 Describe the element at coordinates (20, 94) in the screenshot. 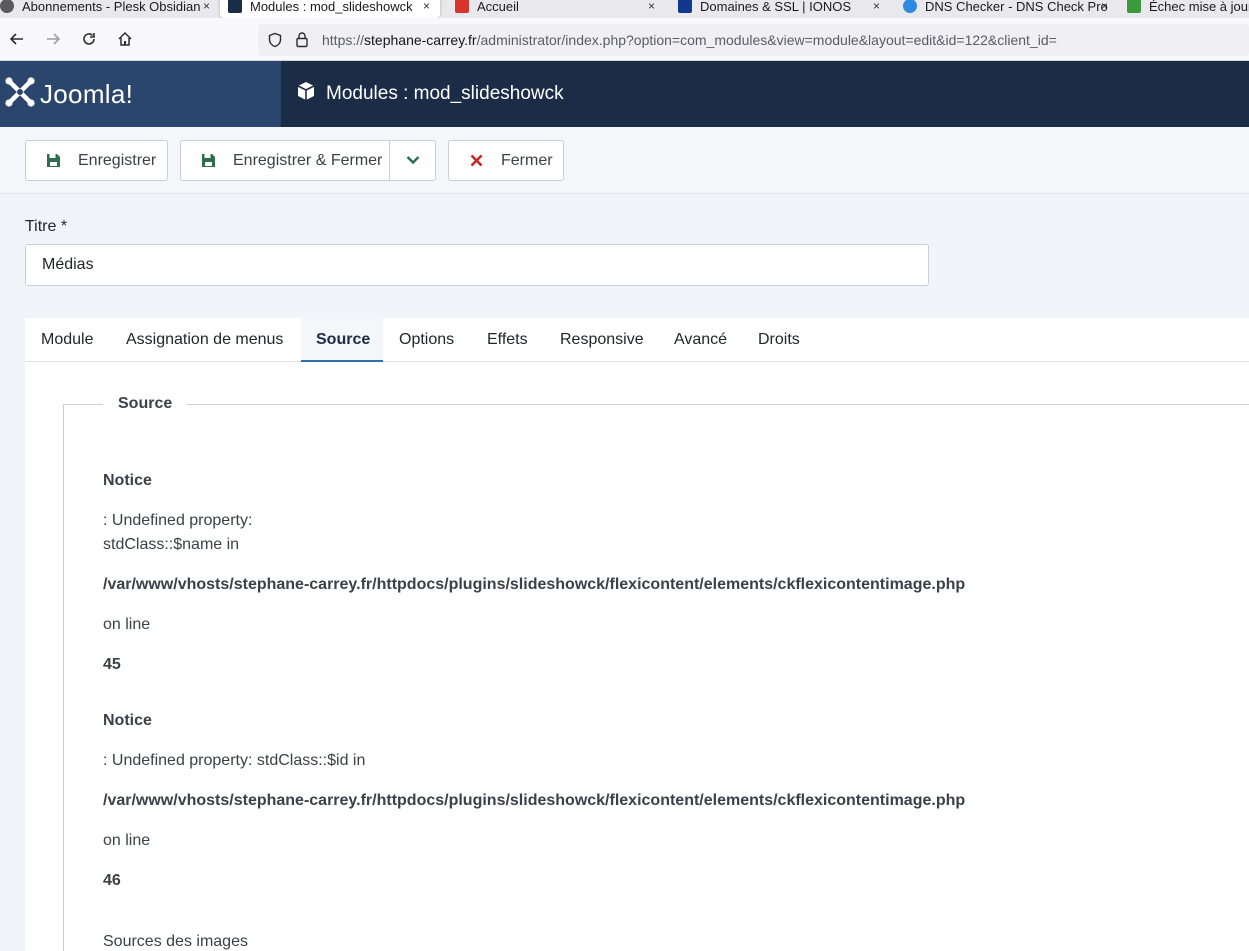

I see `joomla-logo-icon` at that location.